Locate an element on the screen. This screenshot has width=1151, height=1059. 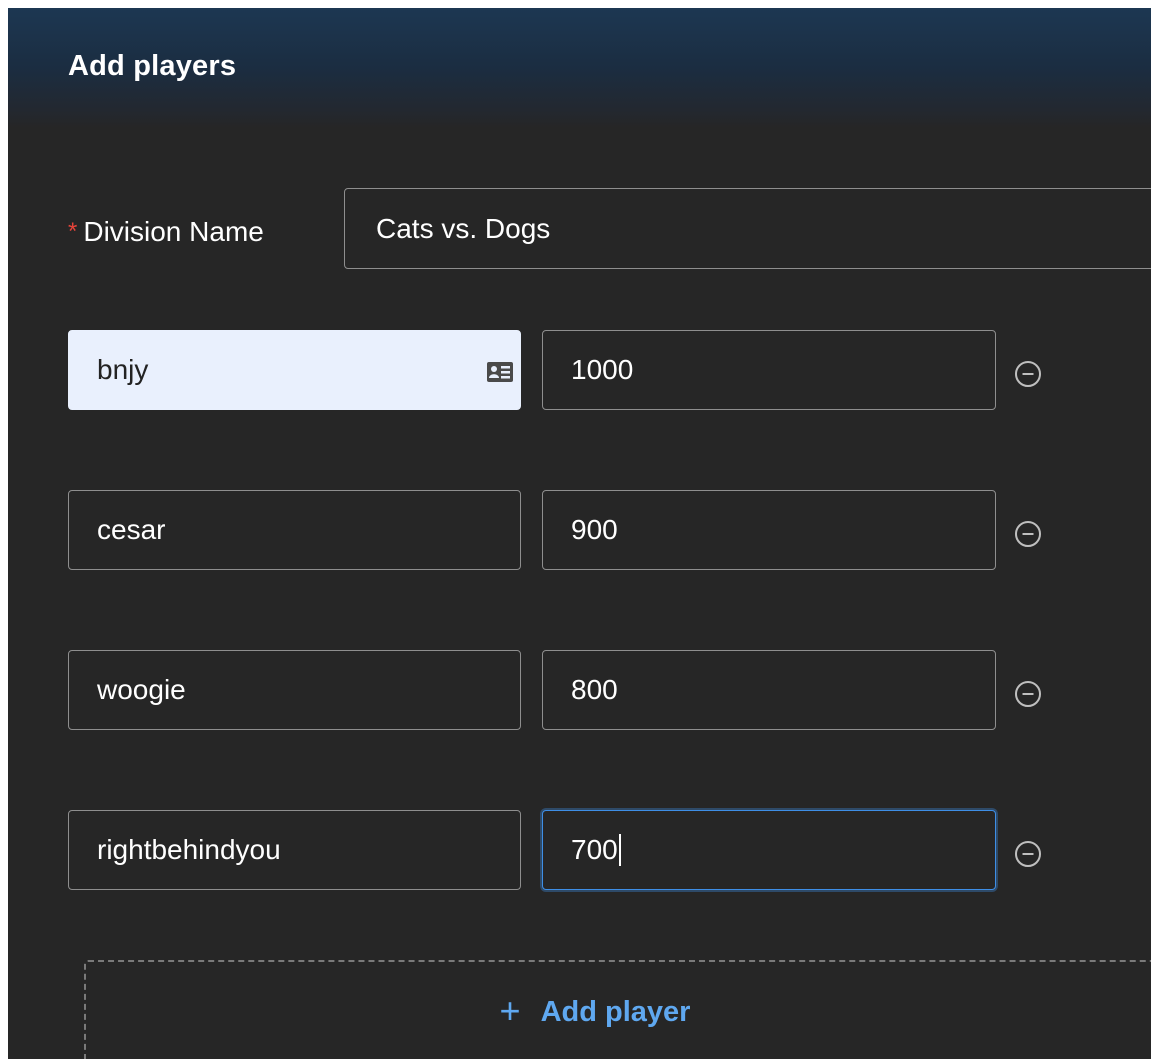
player-name-input-4: rightbehindyou is located at coordinates (294, 850).